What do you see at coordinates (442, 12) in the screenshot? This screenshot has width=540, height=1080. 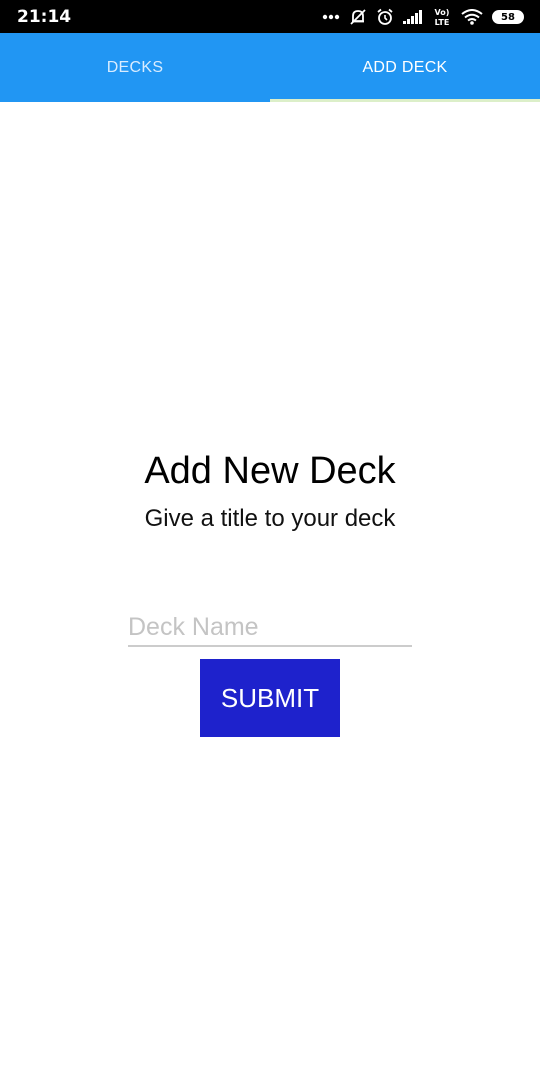 I see `svg-text: Vo)` at bounding box center [442, 12].